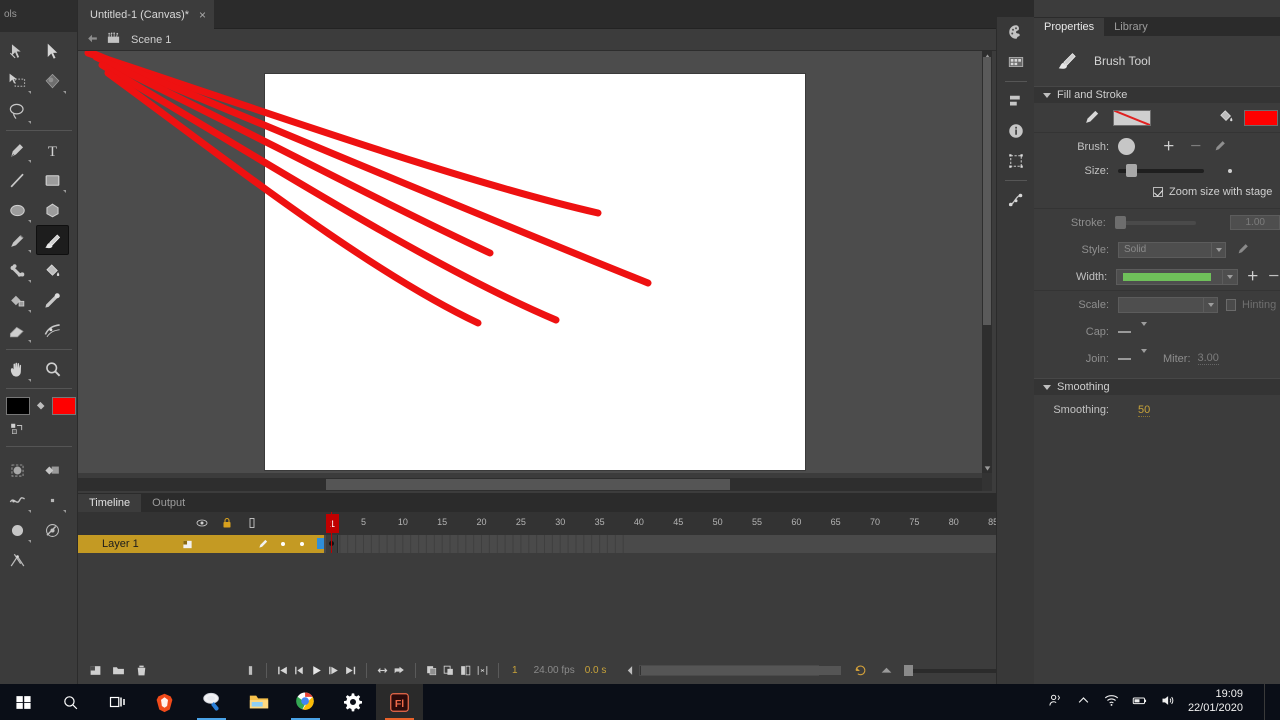 The width and height of the screenshot is (1280, 720). Describe the element at coordinates (860, 670) in the screenshot. I see `undo-icon` at that location.